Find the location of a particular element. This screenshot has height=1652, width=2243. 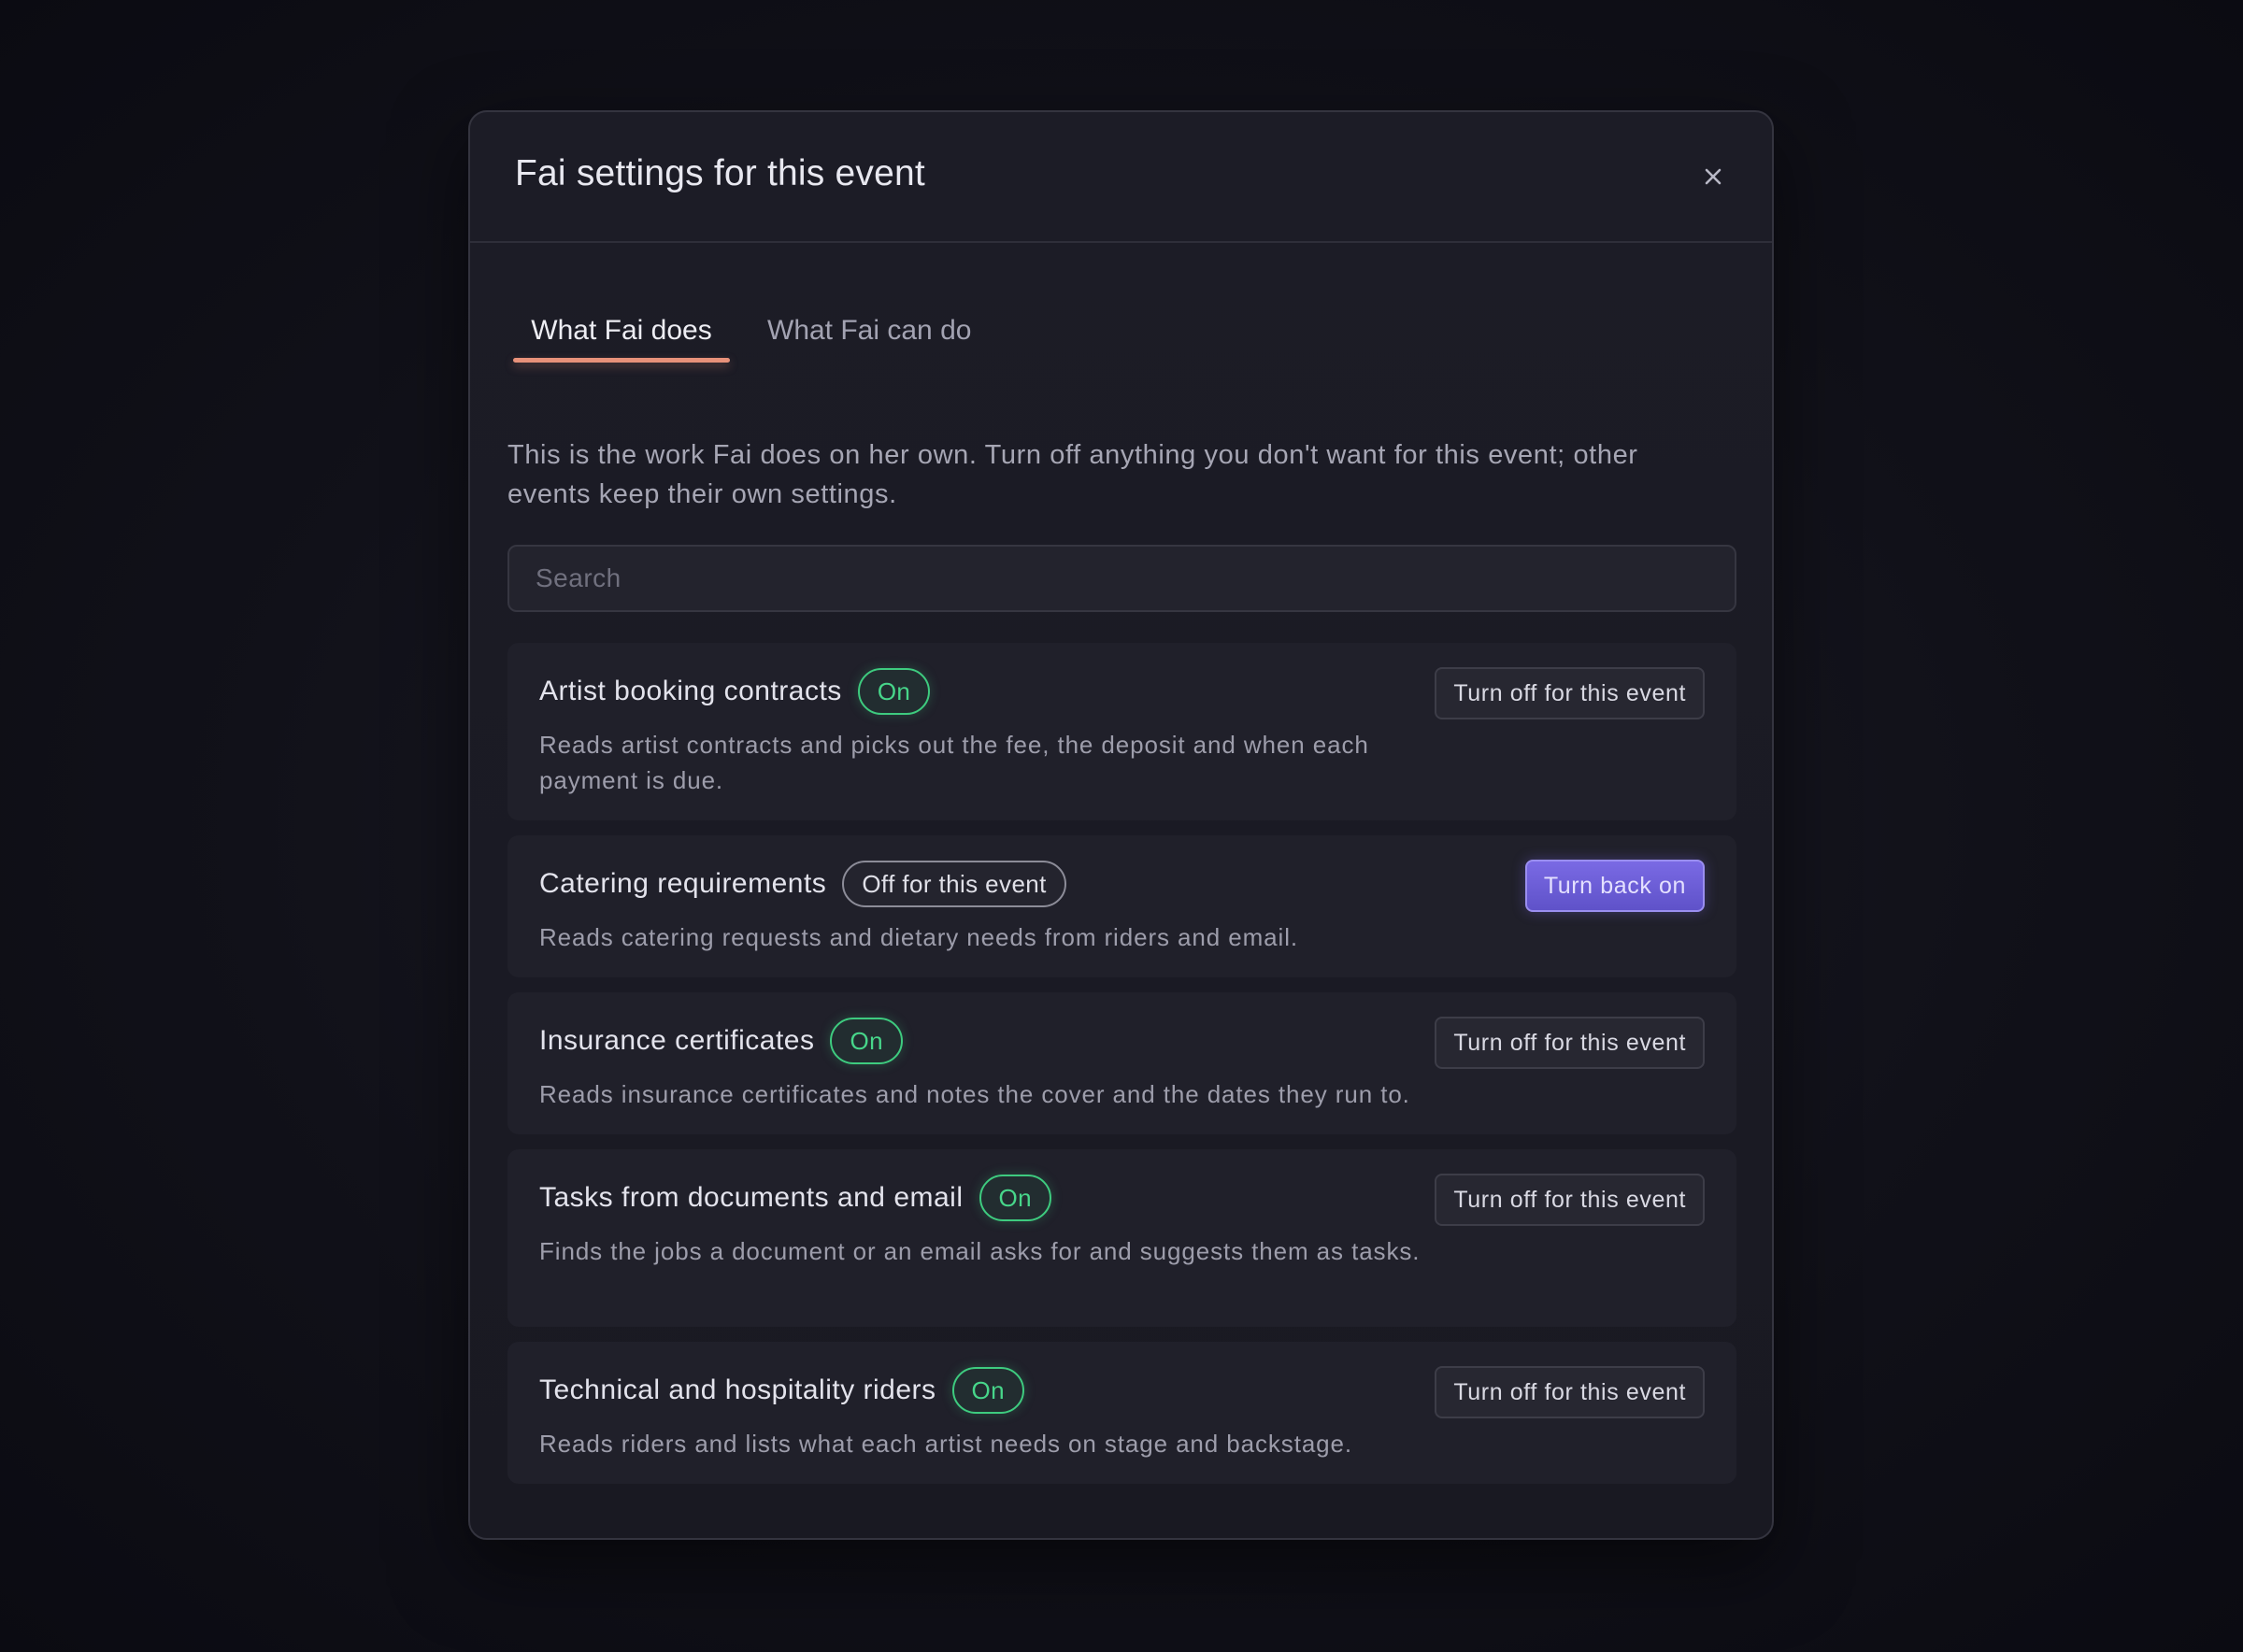

feature-title: Catering requirements is located at coordinates (683, 884).